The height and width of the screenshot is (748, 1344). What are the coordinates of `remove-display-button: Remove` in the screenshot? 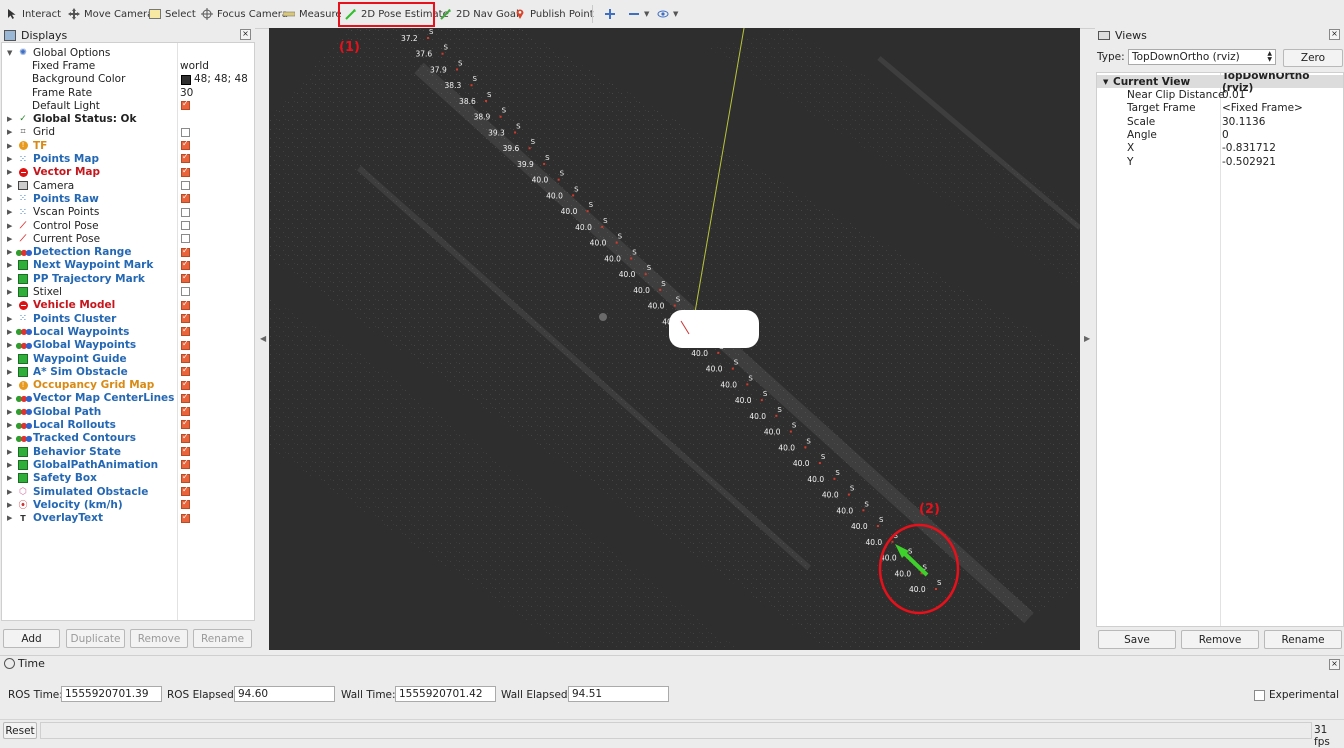 It's located at (159, 638).